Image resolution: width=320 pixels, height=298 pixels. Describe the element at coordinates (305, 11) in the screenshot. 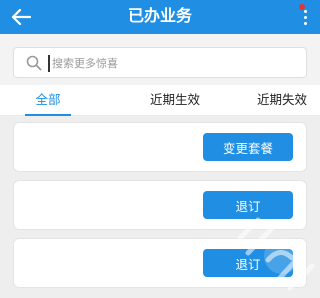

I see `more-vertical-icon` at that location.